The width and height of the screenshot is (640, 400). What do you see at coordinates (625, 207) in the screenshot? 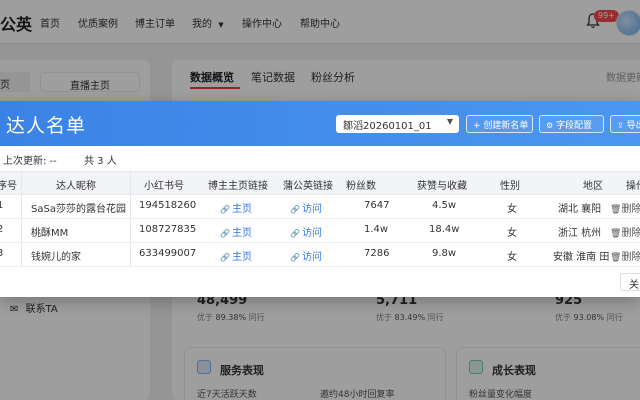
I see `row-1-delete-button: 🗑删除` at bounding box center [625, 207].